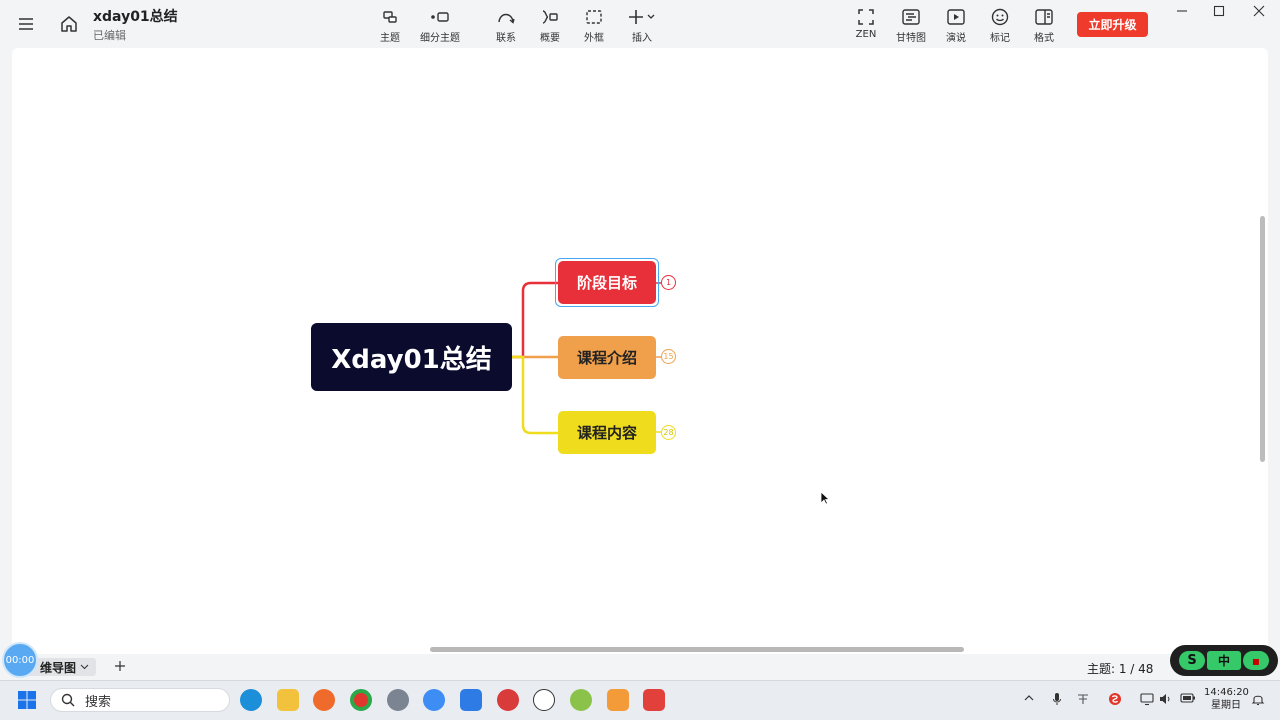 This screenshot has width=1280, height=720. Describe the element at coordinates (508, 700) in the screenshot. I see `pdf-app-icon` at that location.